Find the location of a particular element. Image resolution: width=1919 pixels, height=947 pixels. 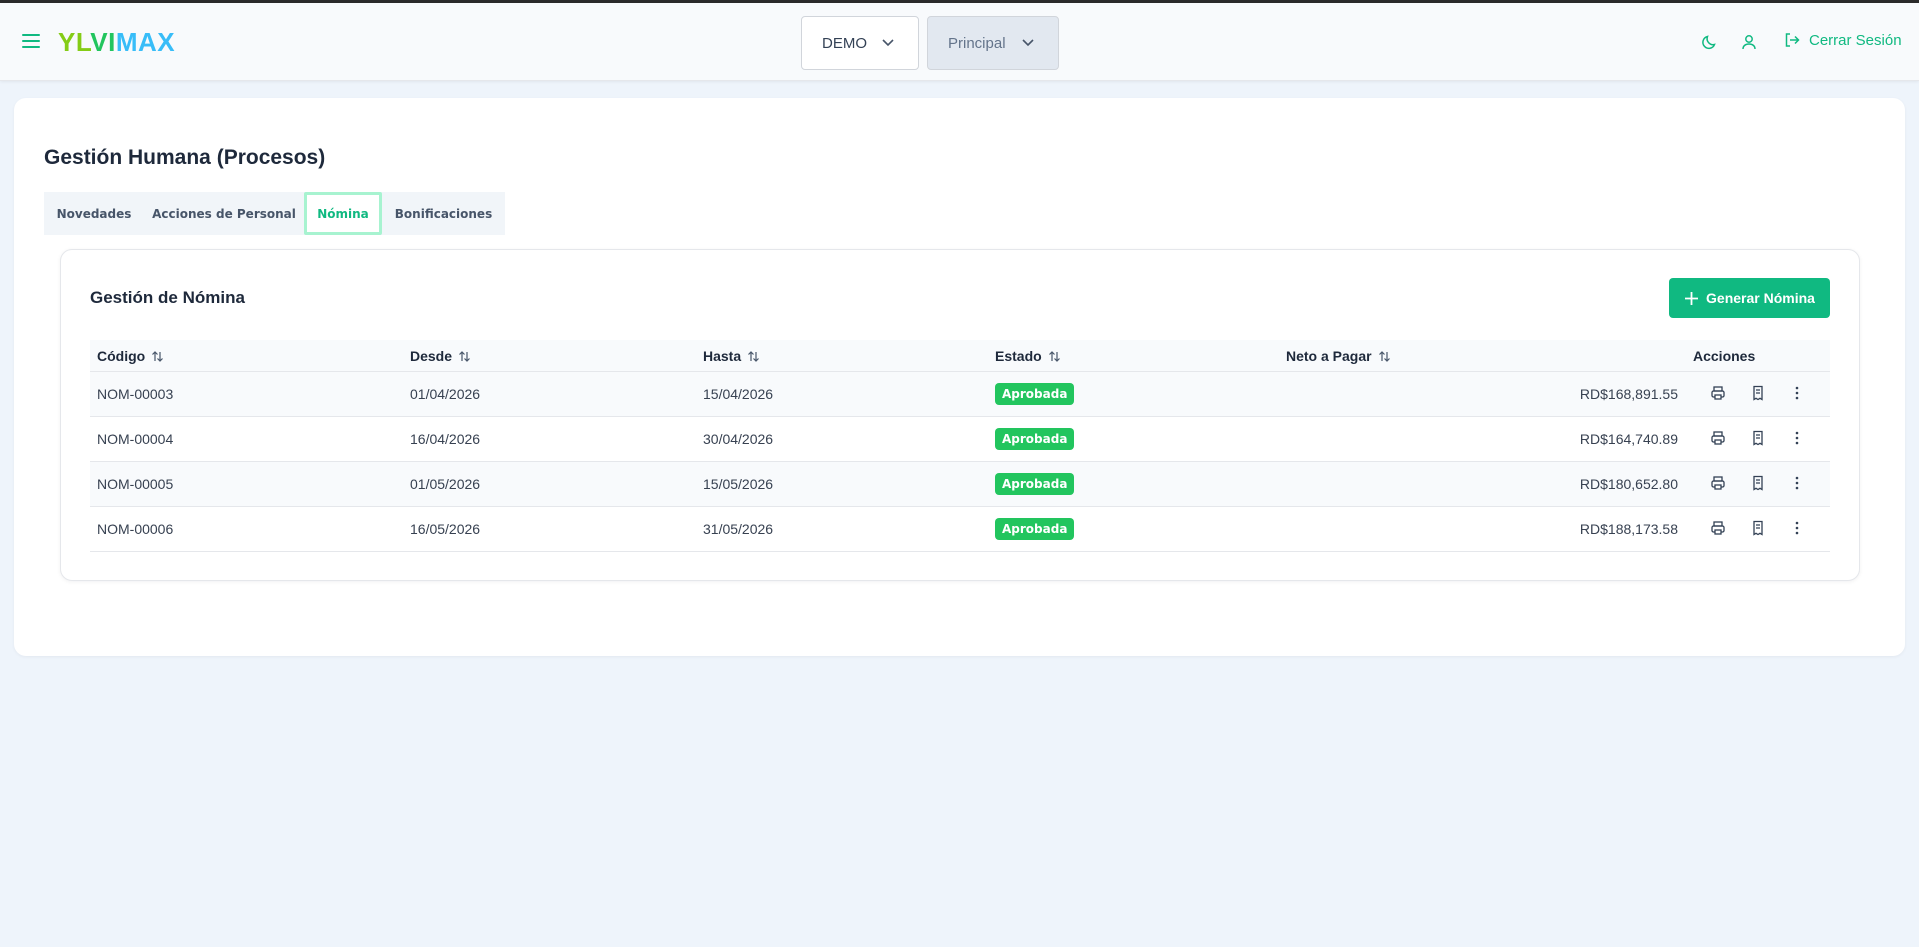

cell-from: 16/05/2026 is located at coordinates (445, 529).